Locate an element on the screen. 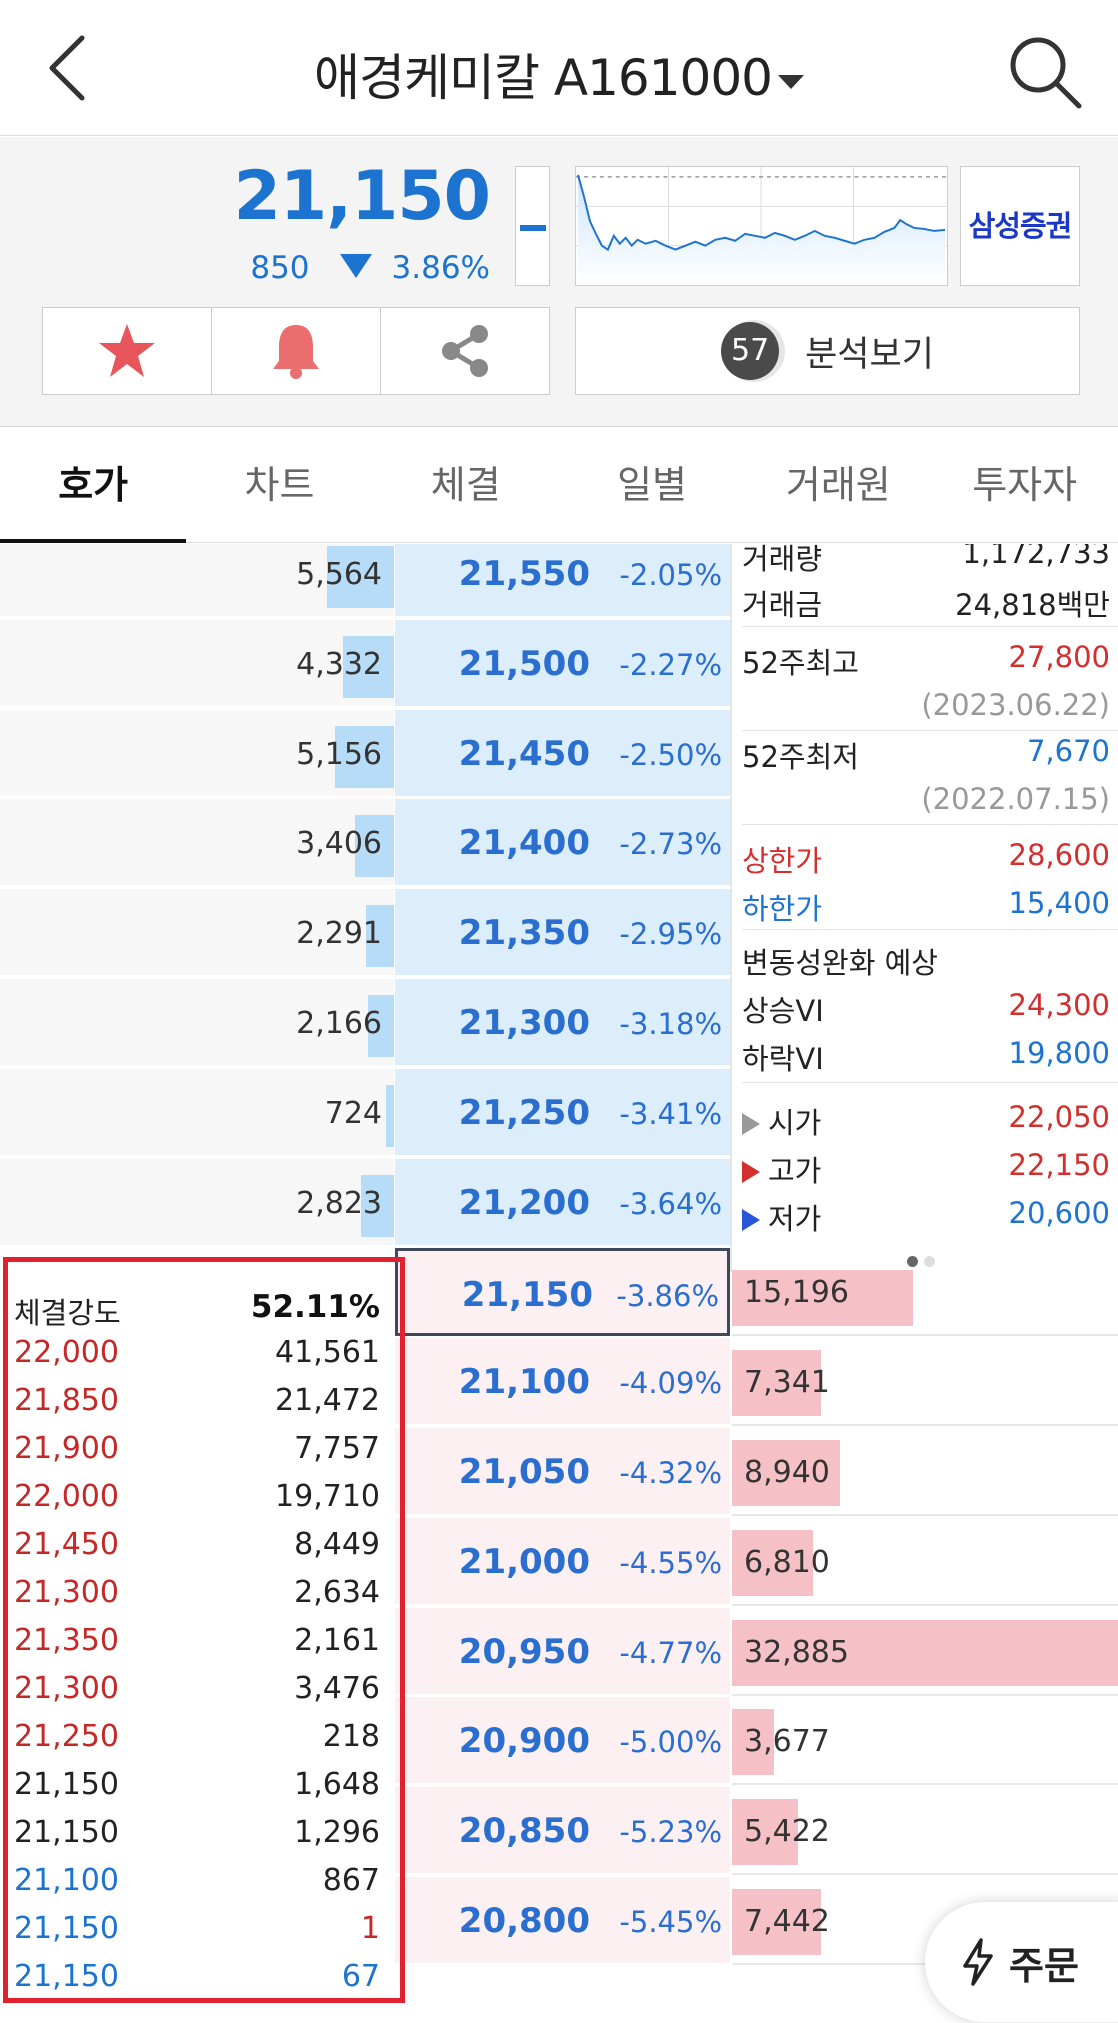  bid-quantity: 7,341 is located at coordinates (787, 1383).